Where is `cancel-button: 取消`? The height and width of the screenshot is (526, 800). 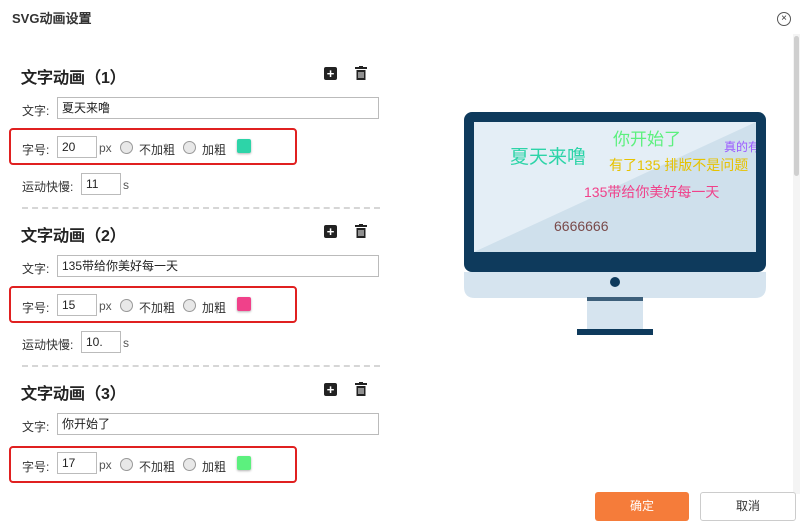
cancel-button: 取消 is located at coordinates (748, 506).